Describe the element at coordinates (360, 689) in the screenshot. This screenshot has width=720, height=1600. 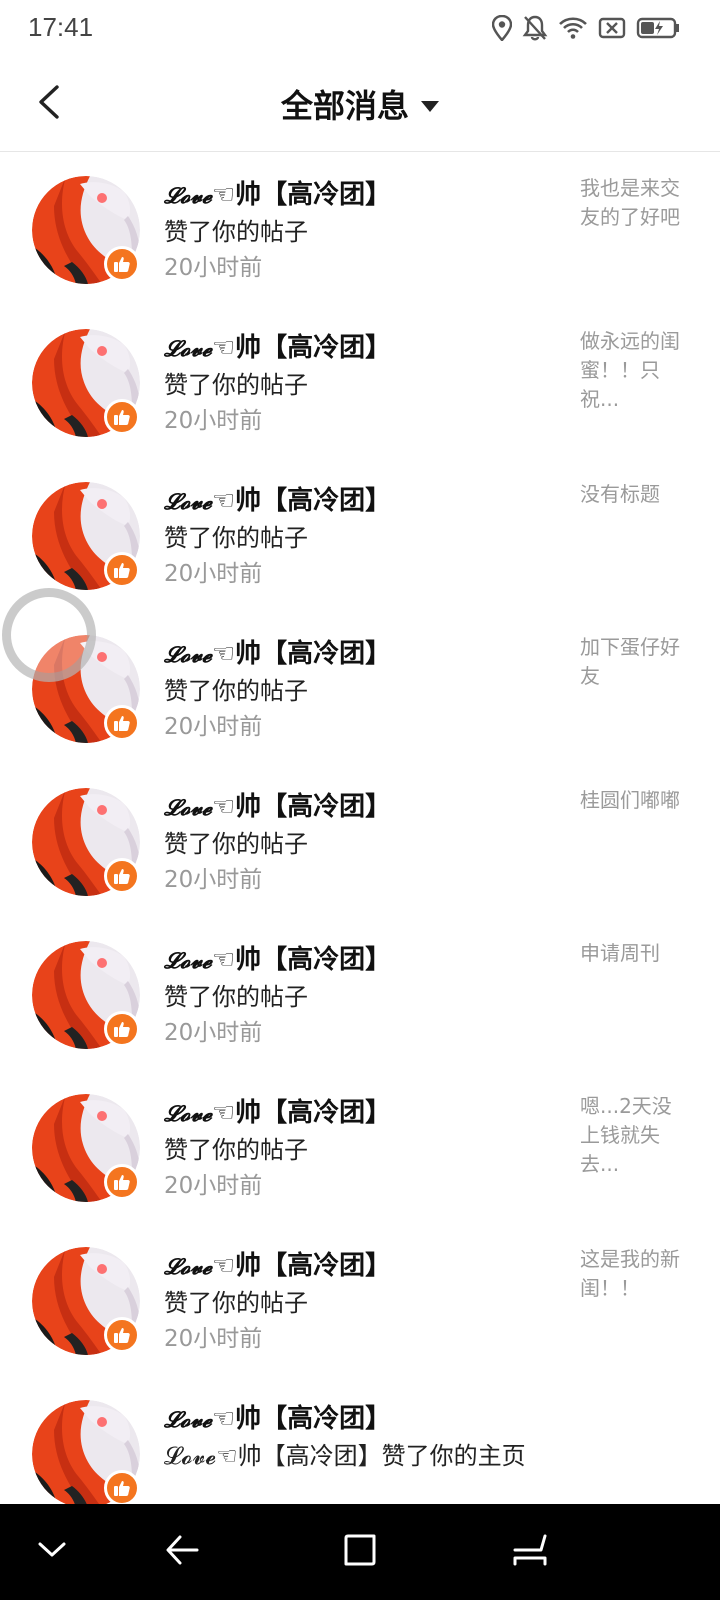
I see `message-row: 𝓛𝓸𝓿𝓮☜帅【高冷团】赞了你的帖子 20小时前 加下蛋仔好友` at that location.